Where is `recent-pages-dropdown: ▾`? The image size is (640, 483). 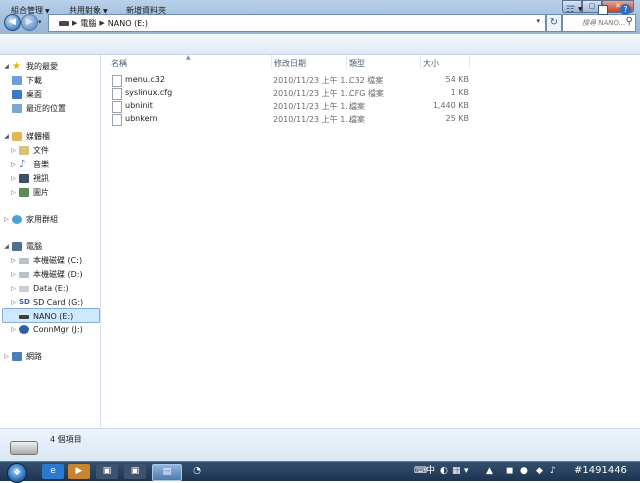
recent-pages-dropdown: ▾ is located at coordinates (42, 22).